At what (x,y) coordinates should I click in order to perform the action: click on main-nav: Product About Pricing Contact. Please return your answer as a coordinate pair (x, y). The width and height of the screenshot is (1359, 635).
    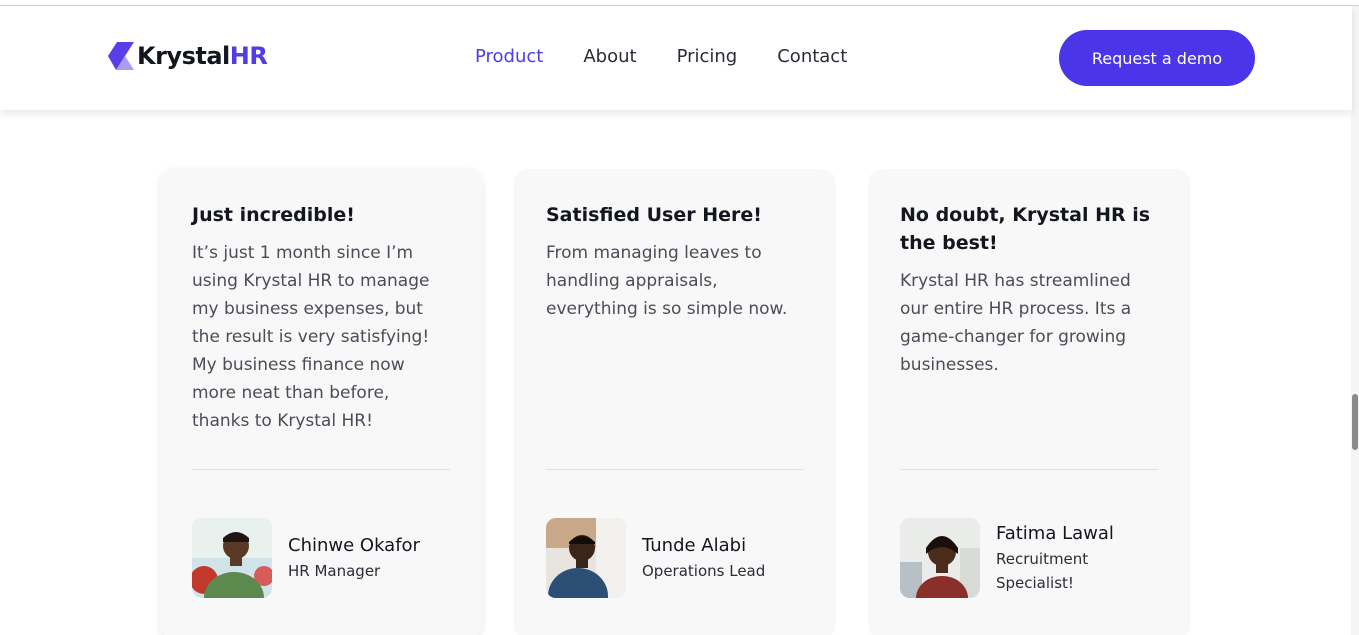
    Looking at the image, I should click on (681, 56).